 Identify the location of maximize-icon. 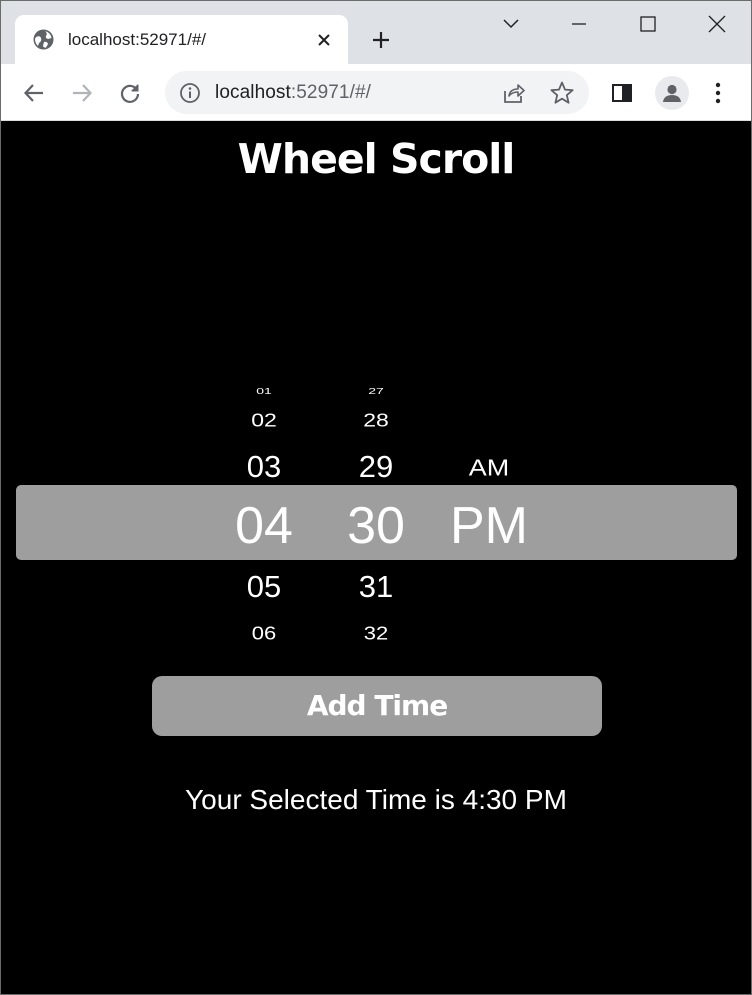
(648, 24).